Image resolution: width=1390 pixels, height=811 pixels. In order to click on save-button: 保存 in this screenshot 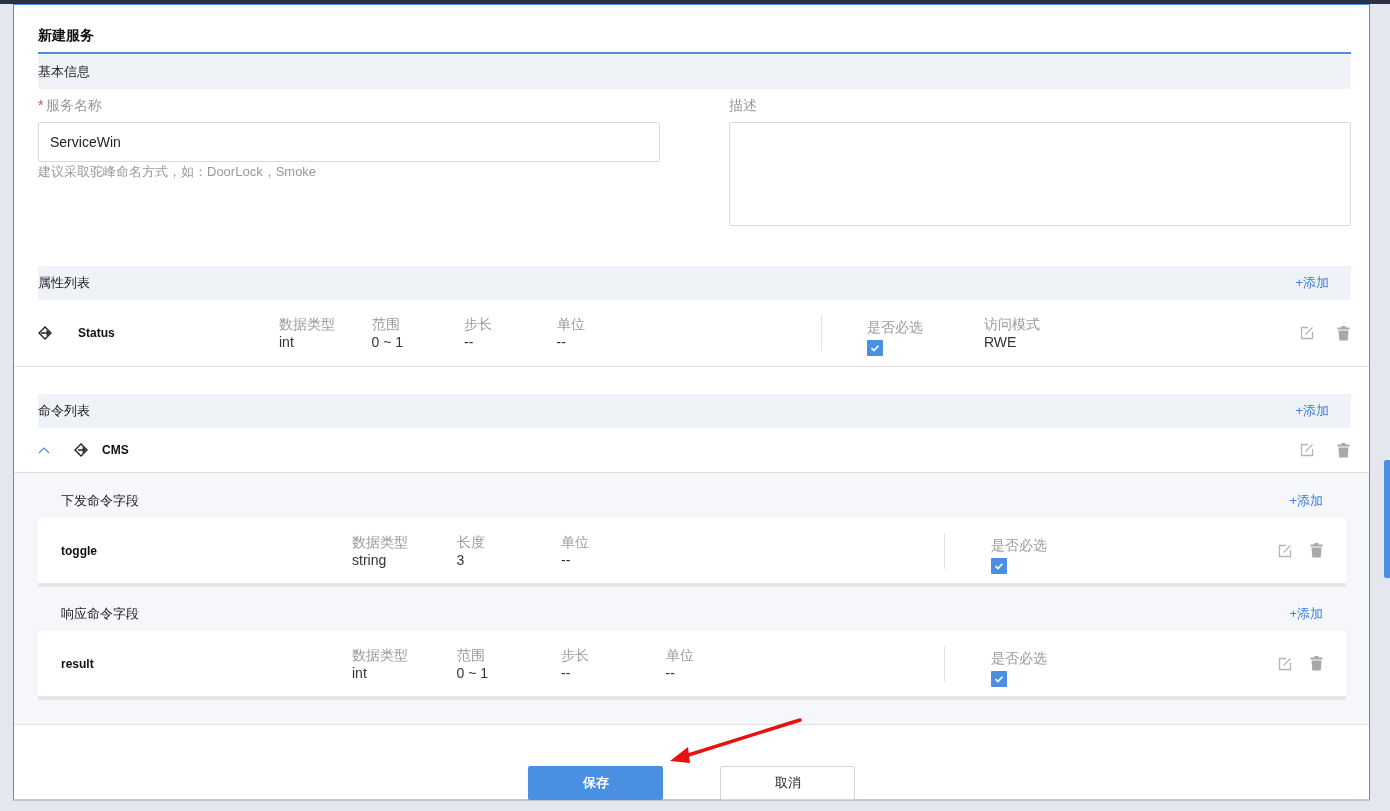, I will do `click(595, 783)`.